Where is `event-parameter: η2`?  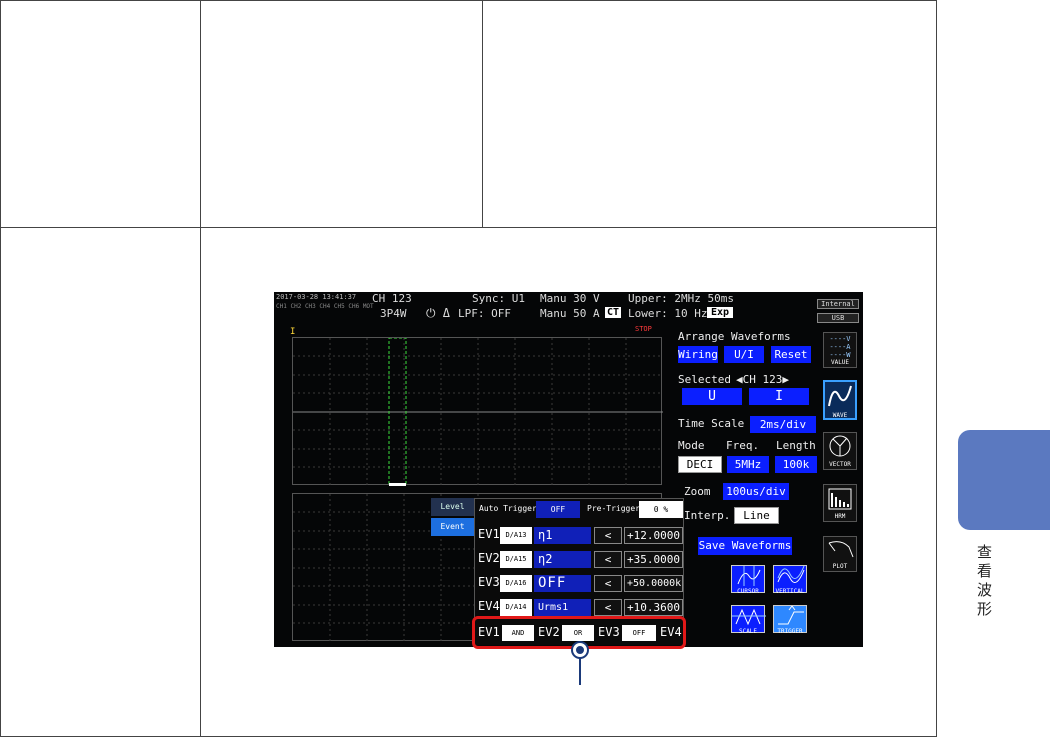 event-parameter: η2 is located at coordinates (562, 559).